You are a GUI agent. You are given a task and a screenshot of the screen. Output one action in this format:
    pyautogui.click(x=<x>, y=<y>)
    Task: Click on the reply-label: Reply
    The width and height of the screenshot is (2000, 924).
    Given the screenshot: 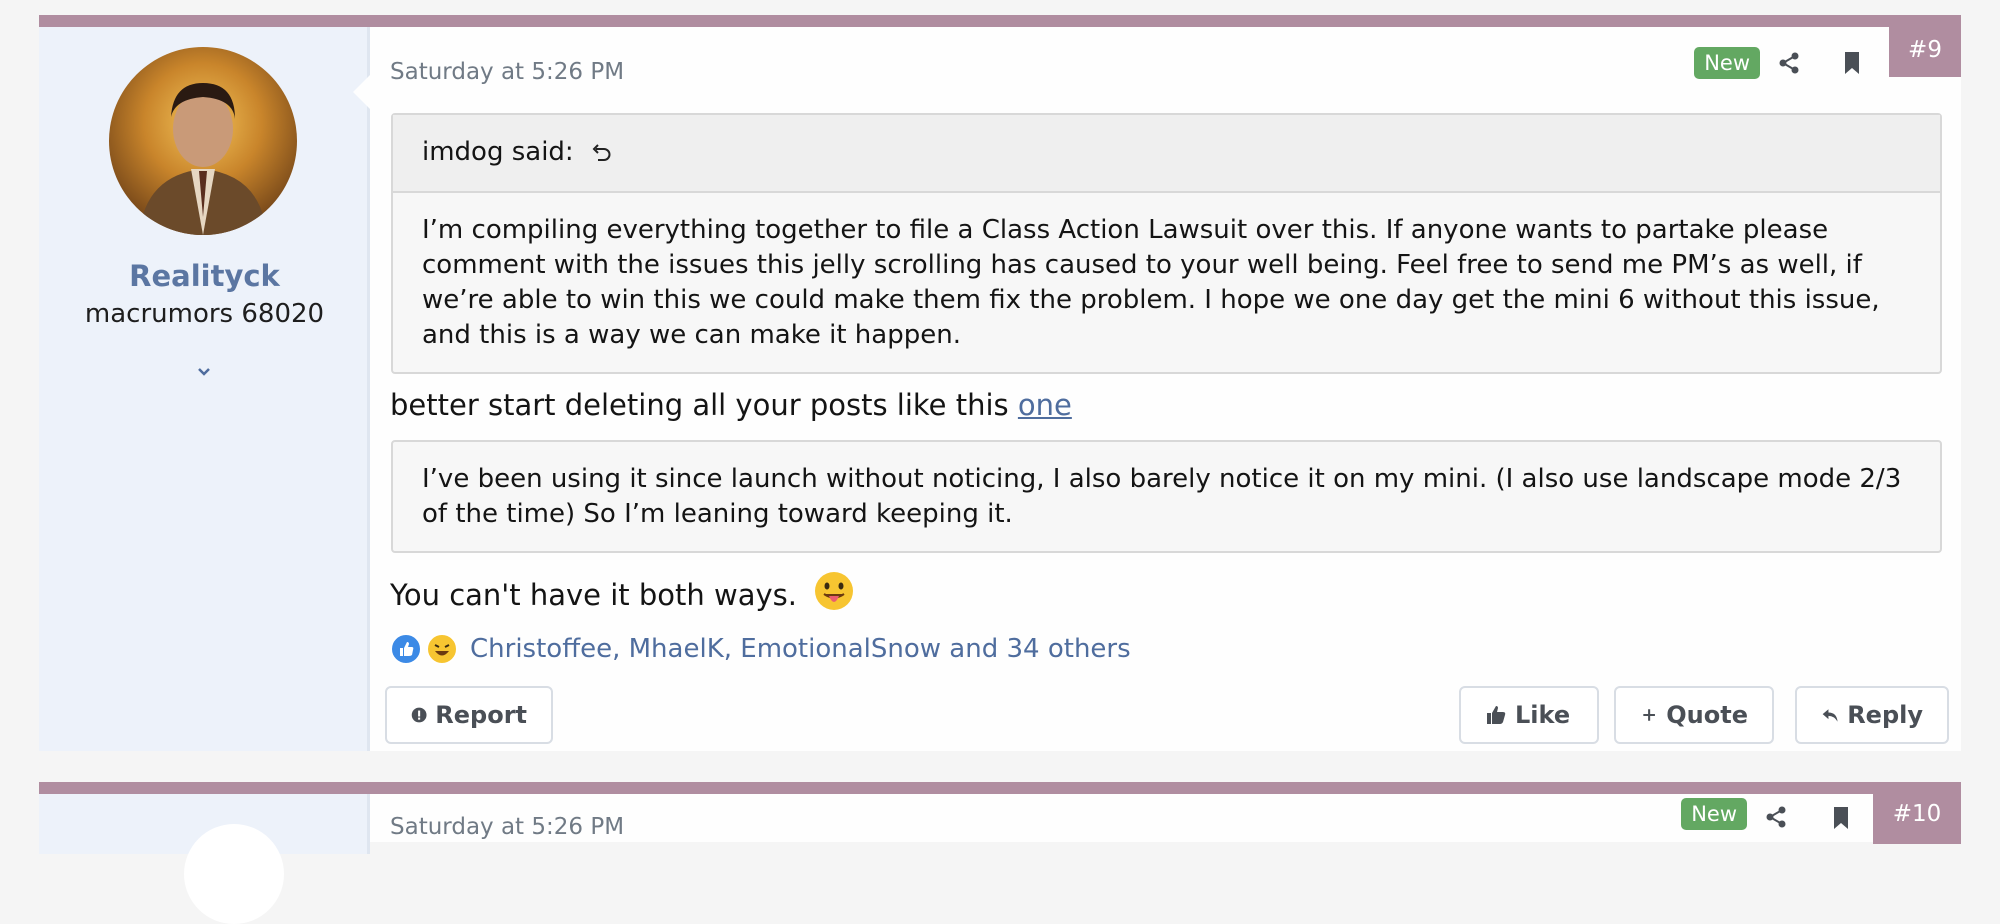 What is the action you would take?
    pyautogui.click(x=1885, y=715)
    